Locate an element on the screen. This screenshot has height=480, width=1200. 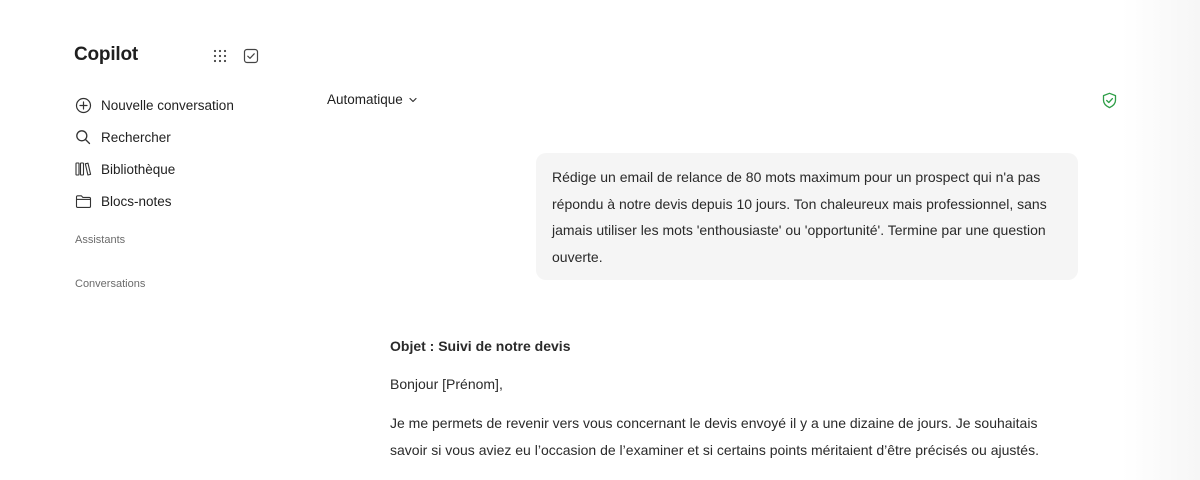
shield-check-icon is located at coordinates (1109, 100).